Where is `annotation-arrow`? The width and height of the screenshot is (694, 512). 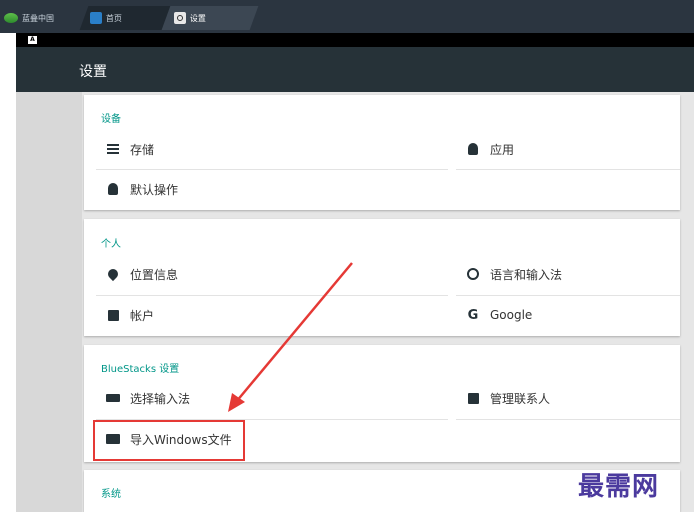
annotation-arrow is located at coordinates (290, 337).